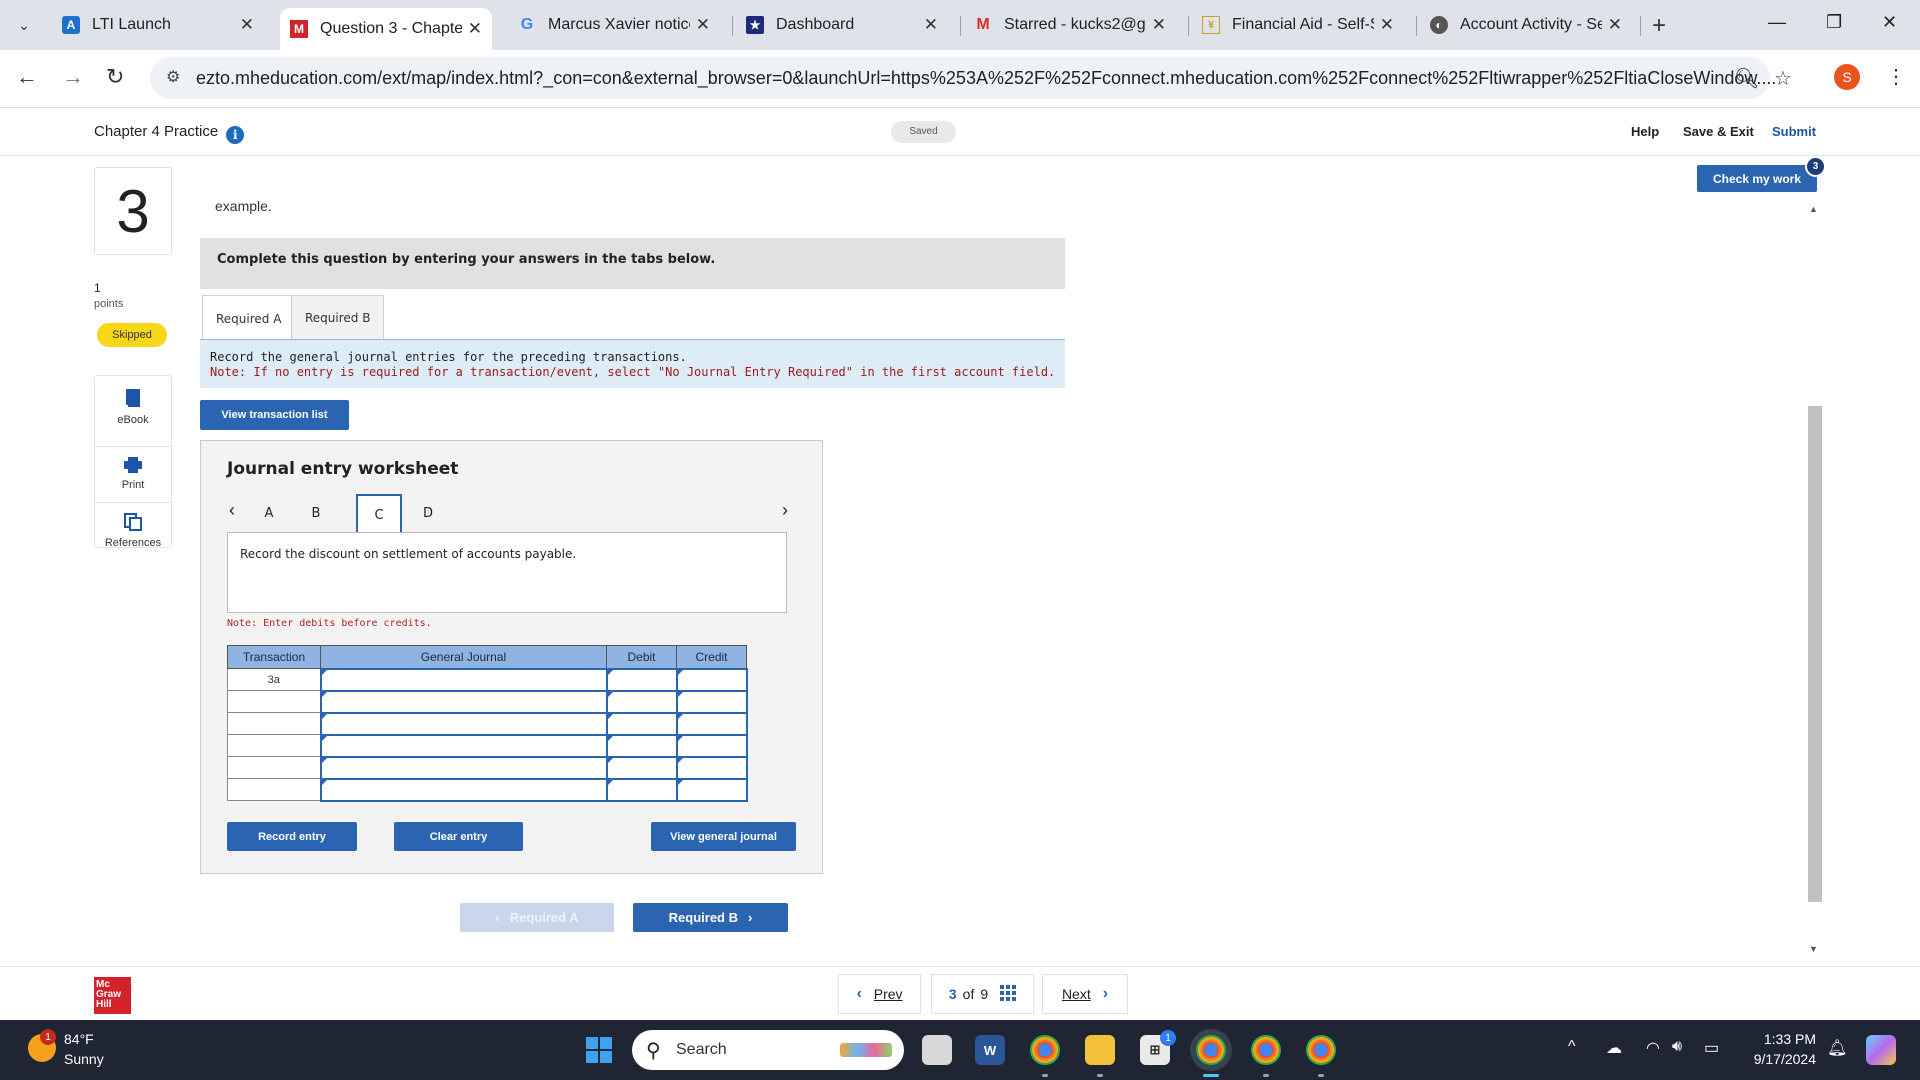  What do you see at coordinates (1211, 1050) in the screenshot?
I see `chrome-profile-icon` at bounding box center [1211, 1050].